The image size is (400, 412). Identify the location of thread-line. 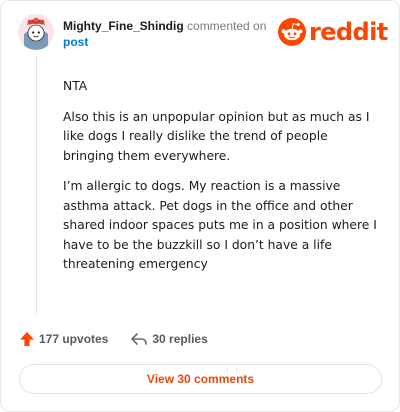
(36, 186).